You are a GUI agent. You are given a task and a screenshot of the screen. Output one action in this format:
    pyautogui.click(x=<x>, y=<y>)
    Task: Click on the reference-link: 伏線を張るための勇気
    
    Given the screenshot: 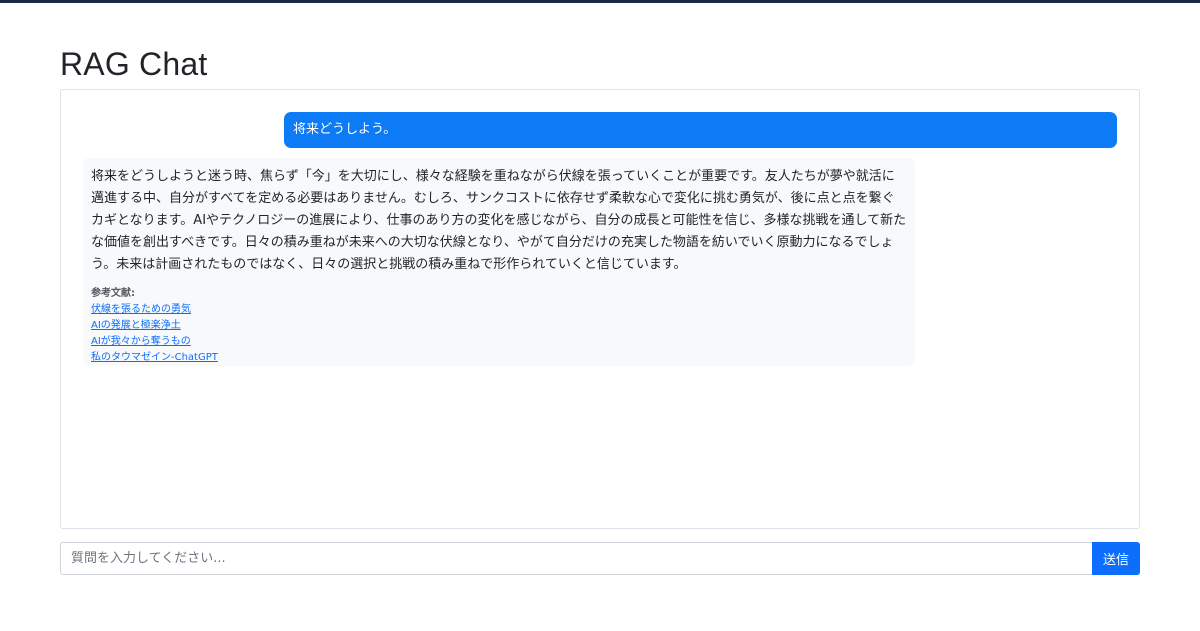 What is the action you would take?
    pyautogui.click(x=499, y=310)
    